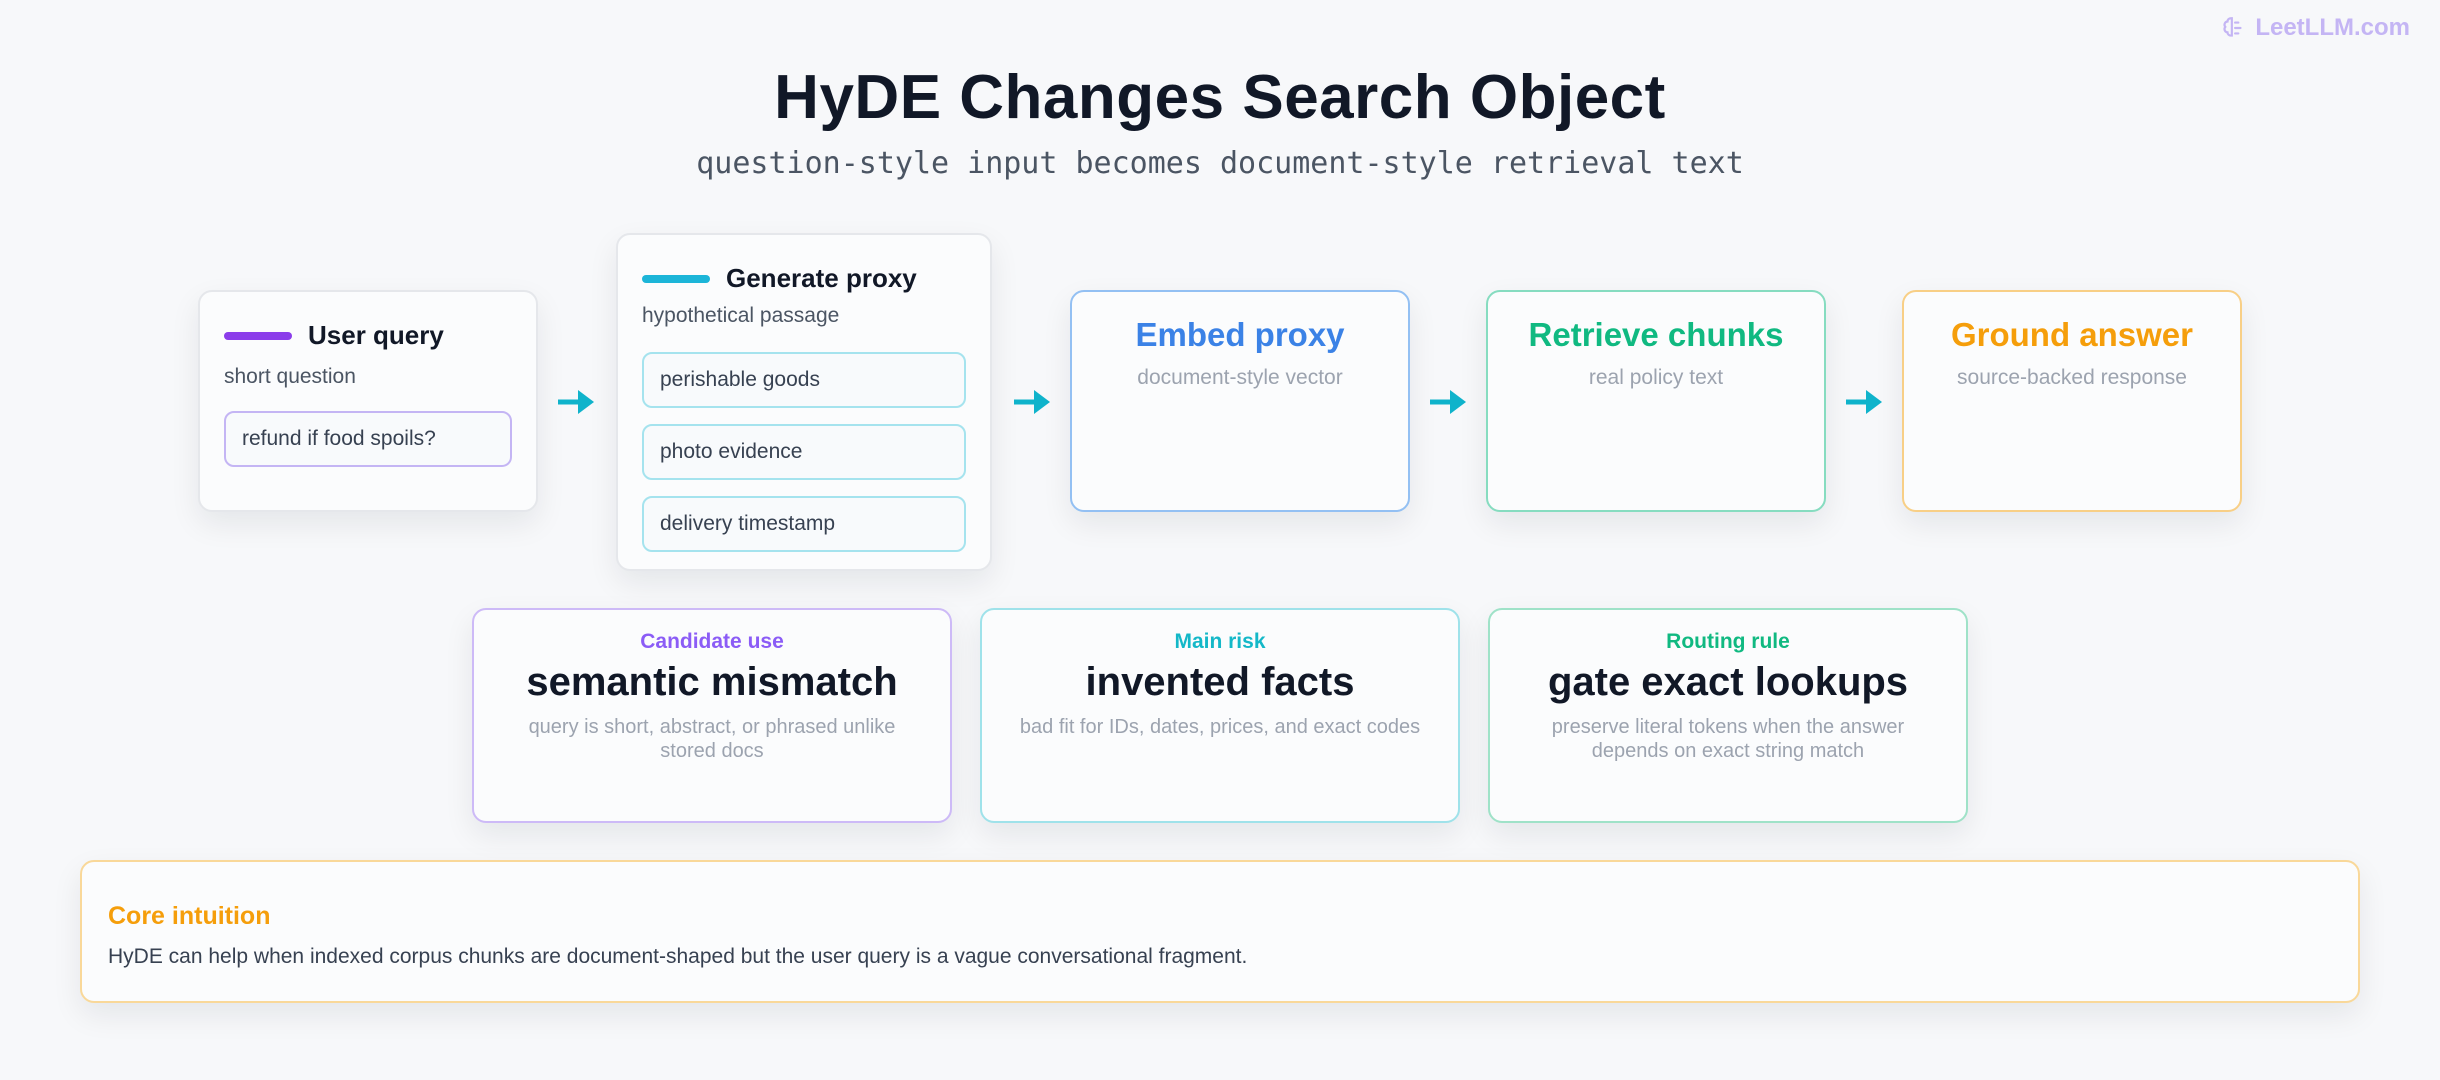  I want to click on main-risk-kicker: Main risk, so click(1220, 641).